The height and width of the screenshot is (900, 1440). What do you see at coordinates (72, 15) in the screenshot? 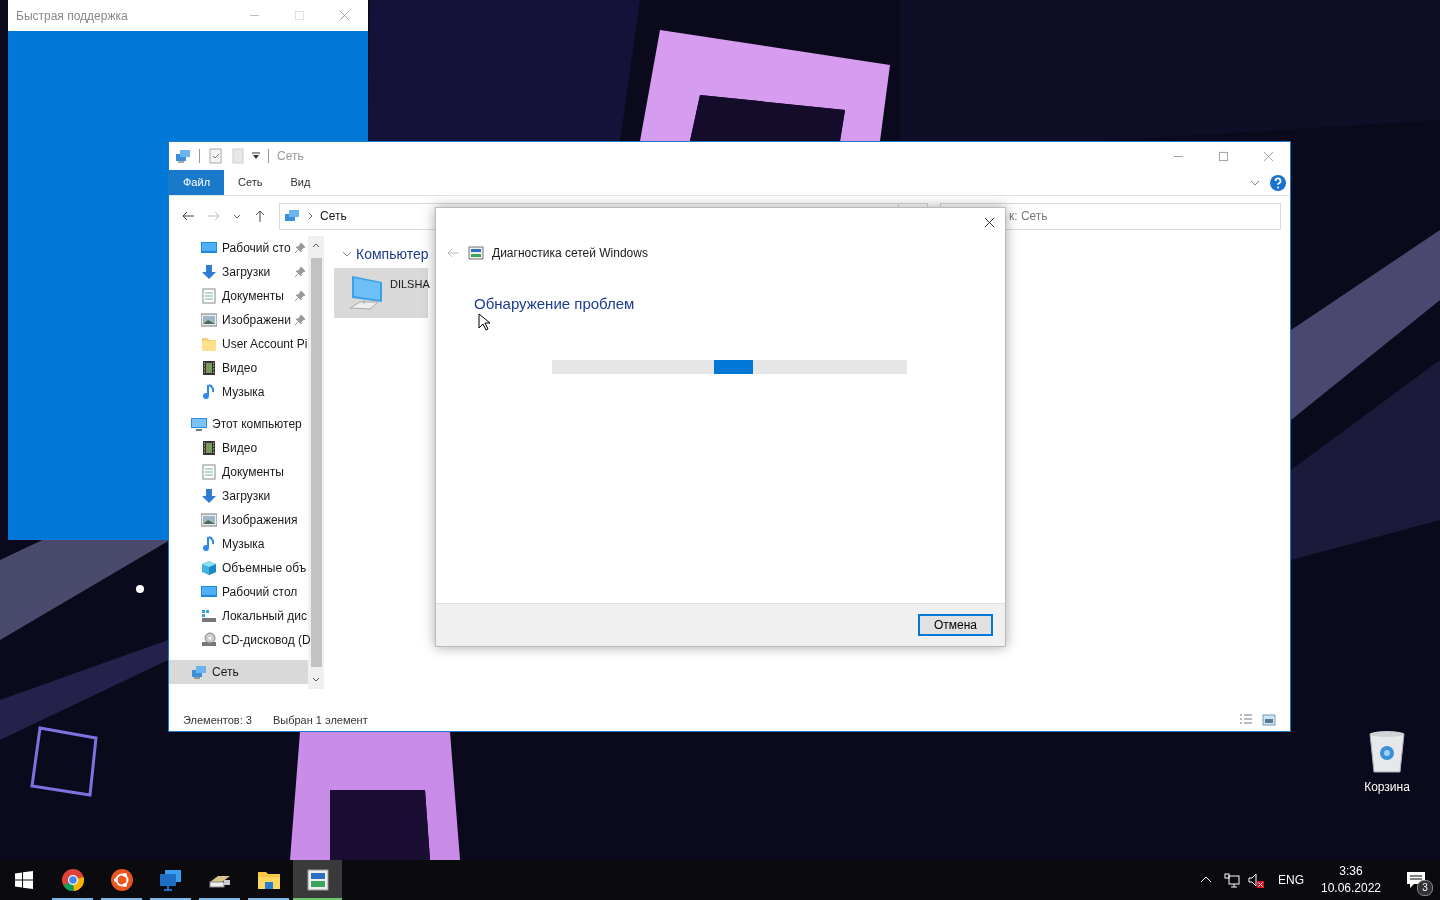
I see `window-title: Быстрая поддержка` at bounding box center [72, 15].